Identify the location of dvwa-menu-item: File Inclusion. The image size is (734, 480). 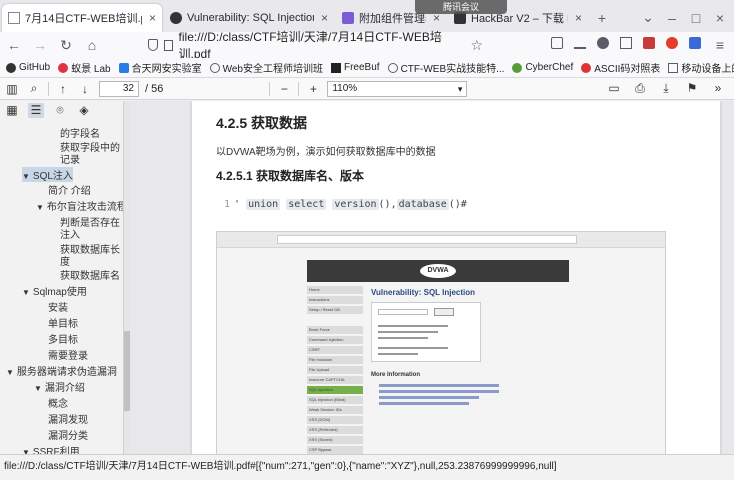
(335, 360).